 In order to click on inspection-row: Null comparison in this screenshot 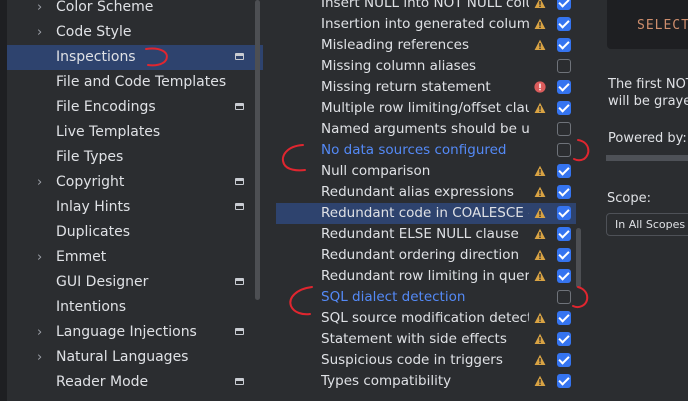, I will do `click(426, 171)`.